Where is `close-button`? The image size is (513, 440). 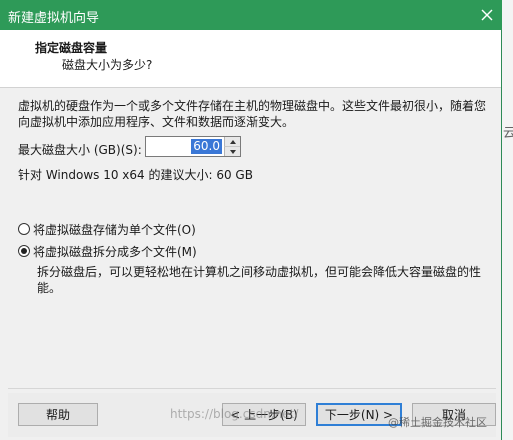 close-button is located at coordinates (487, 15).